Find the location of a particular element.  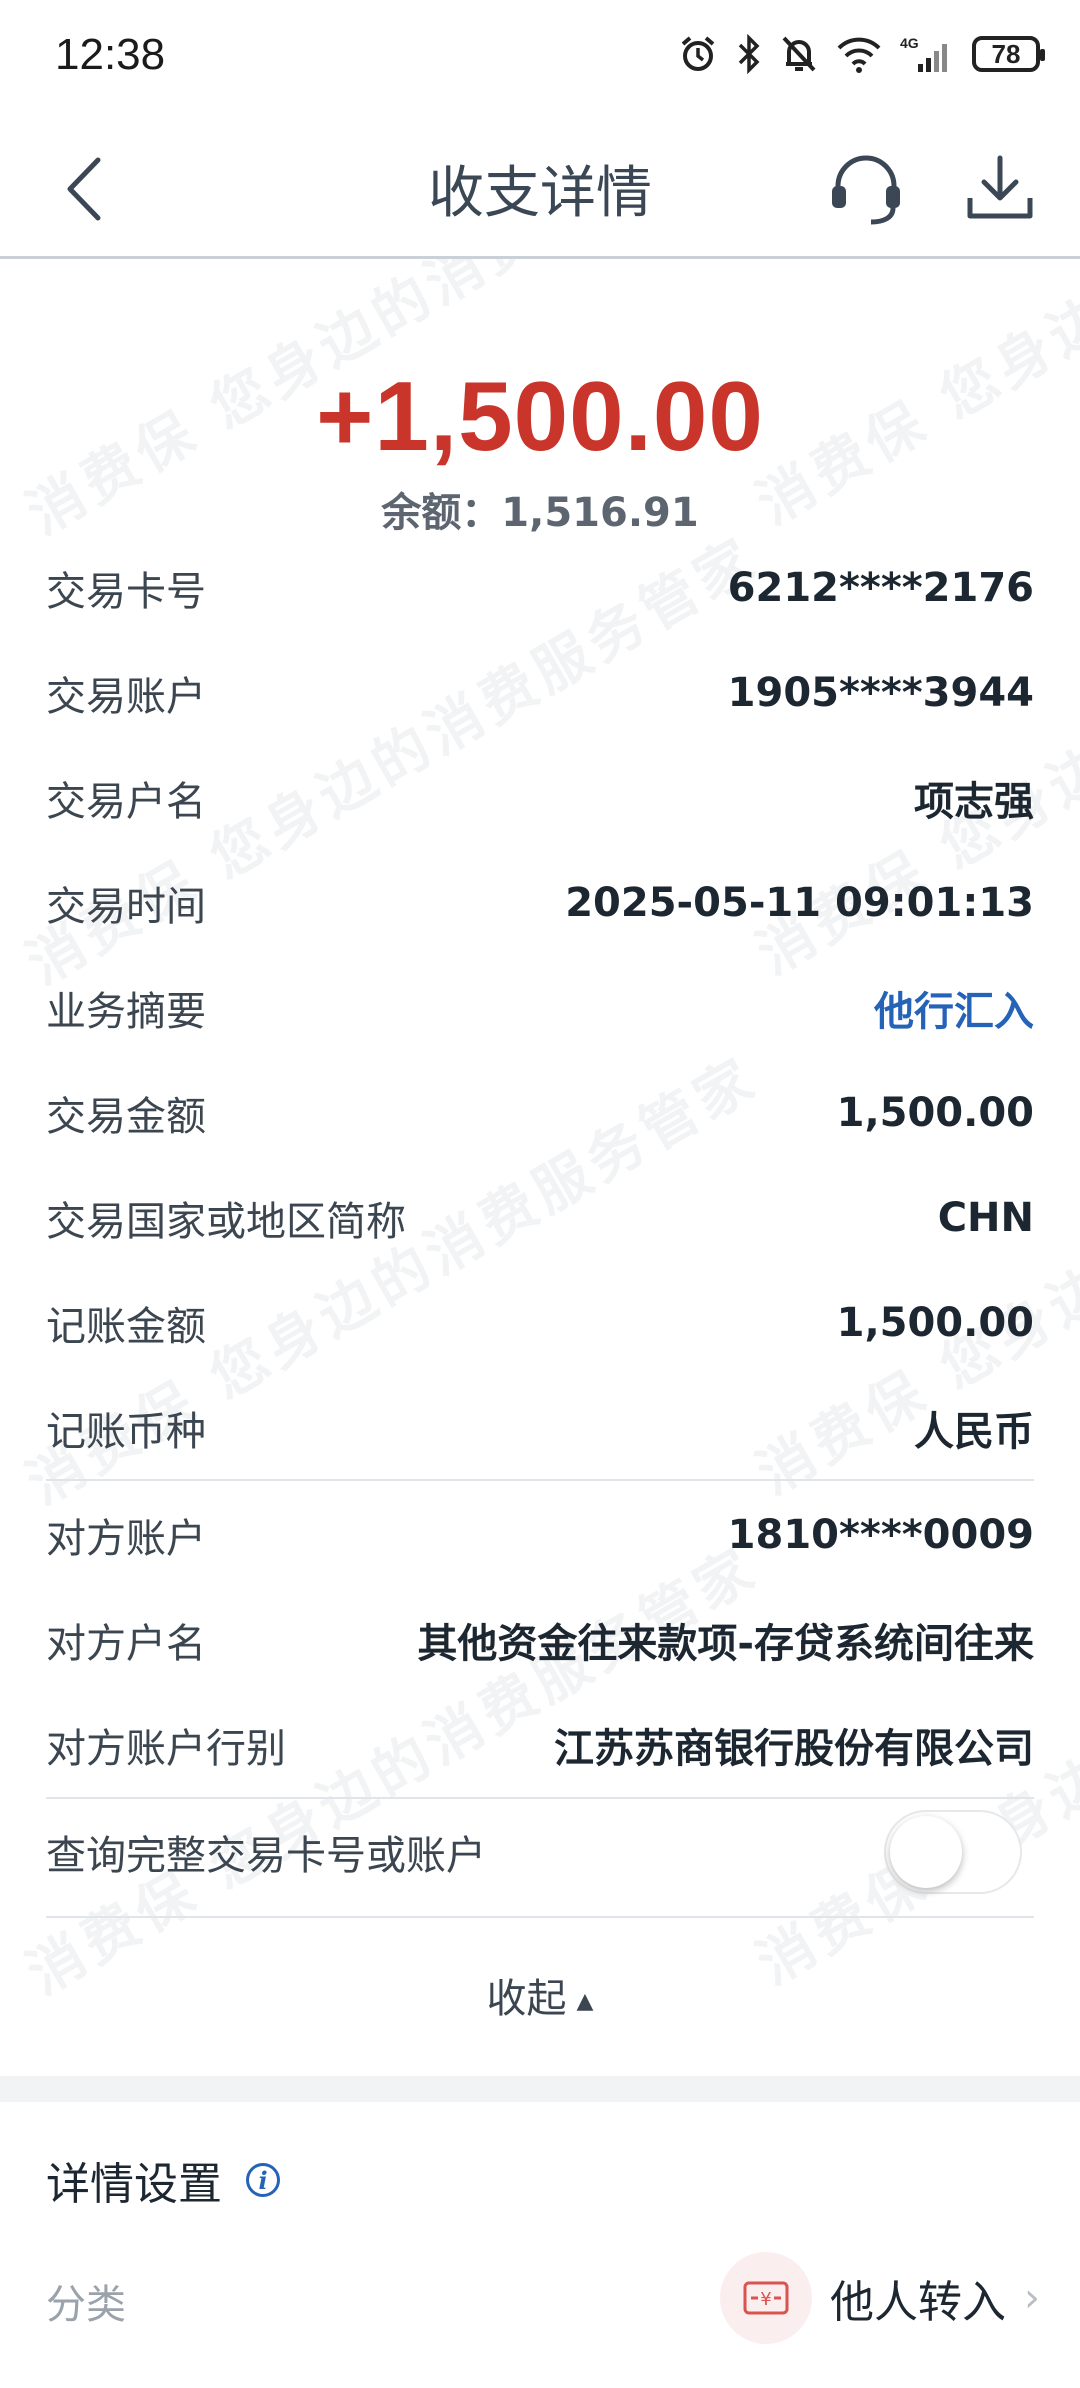

detail-value: 1810****0009 is located at coordinates (880, 1535).